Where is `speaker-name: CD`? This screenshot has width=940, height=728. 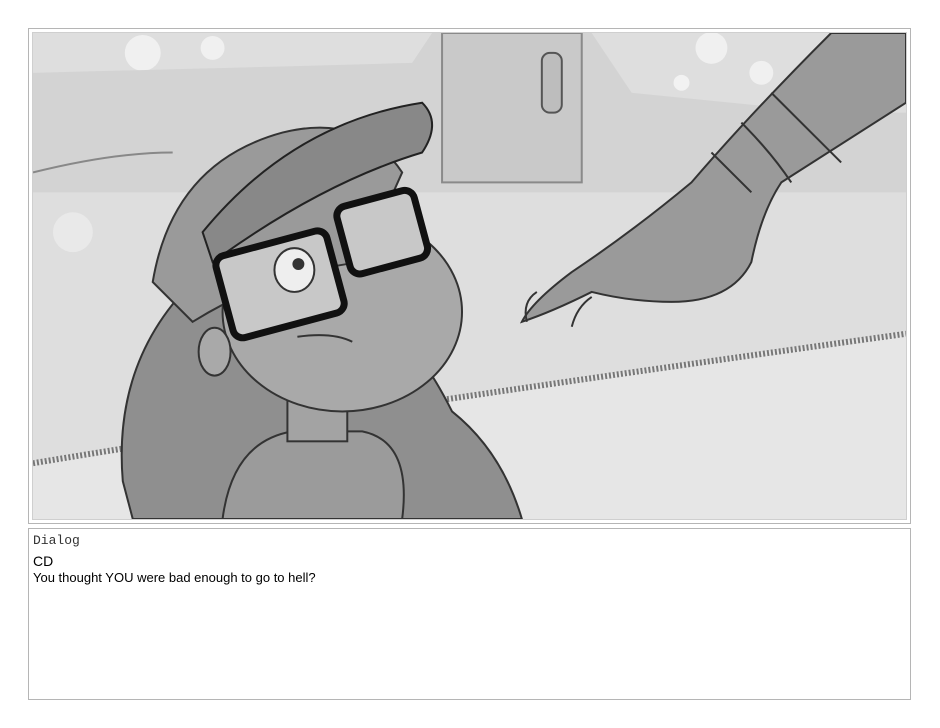 speaker-name: CD is located at coordinates (43, 561).